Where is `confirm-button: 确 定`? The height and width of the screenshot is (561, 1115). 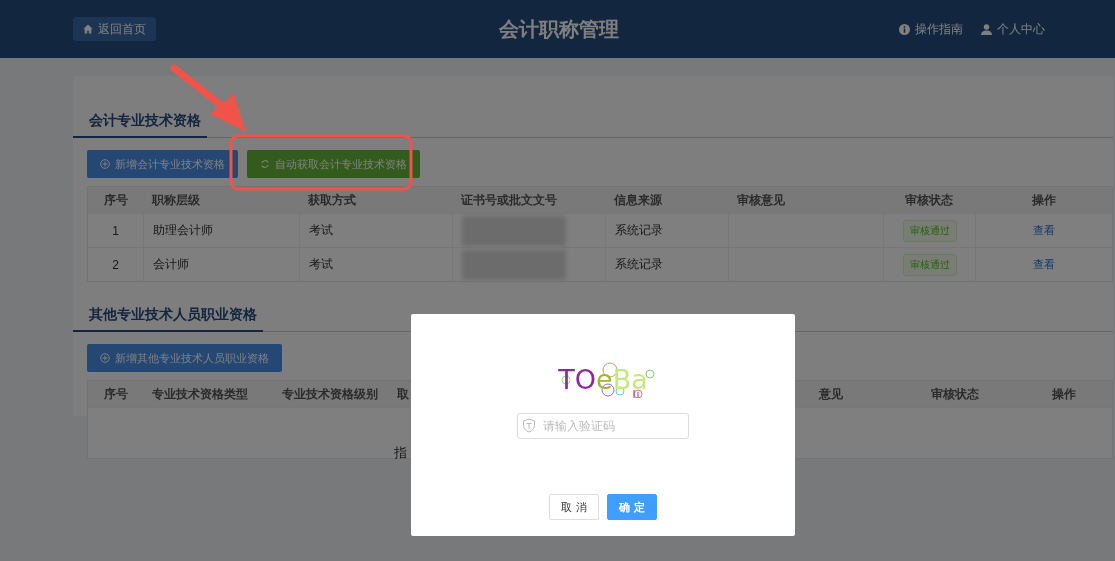 confirm-button: 确 定 is located at coordinates (632, 507).